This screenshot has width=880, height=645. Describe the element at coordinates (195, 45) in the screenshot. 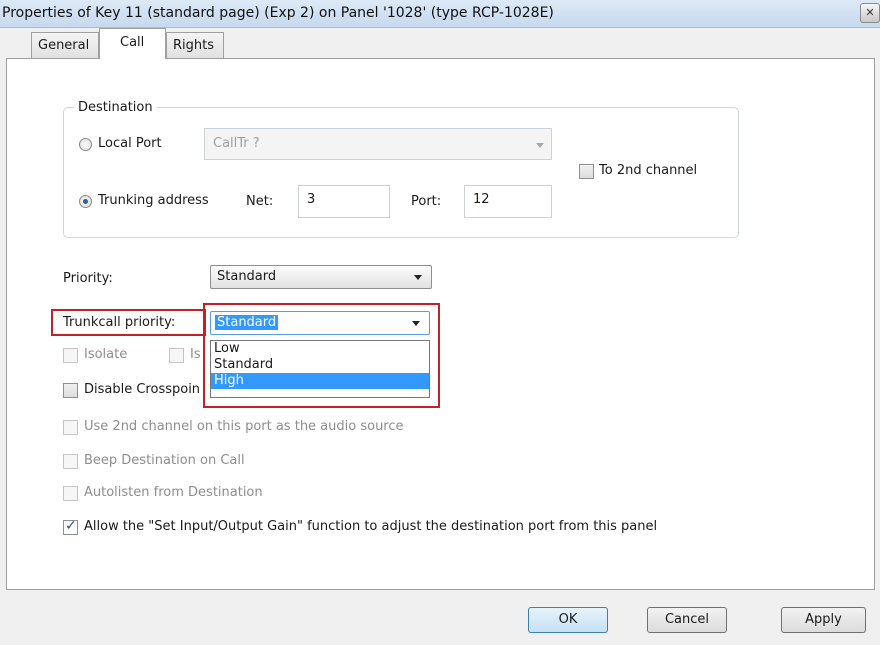

I see `tab-rights: Rights` at that location.